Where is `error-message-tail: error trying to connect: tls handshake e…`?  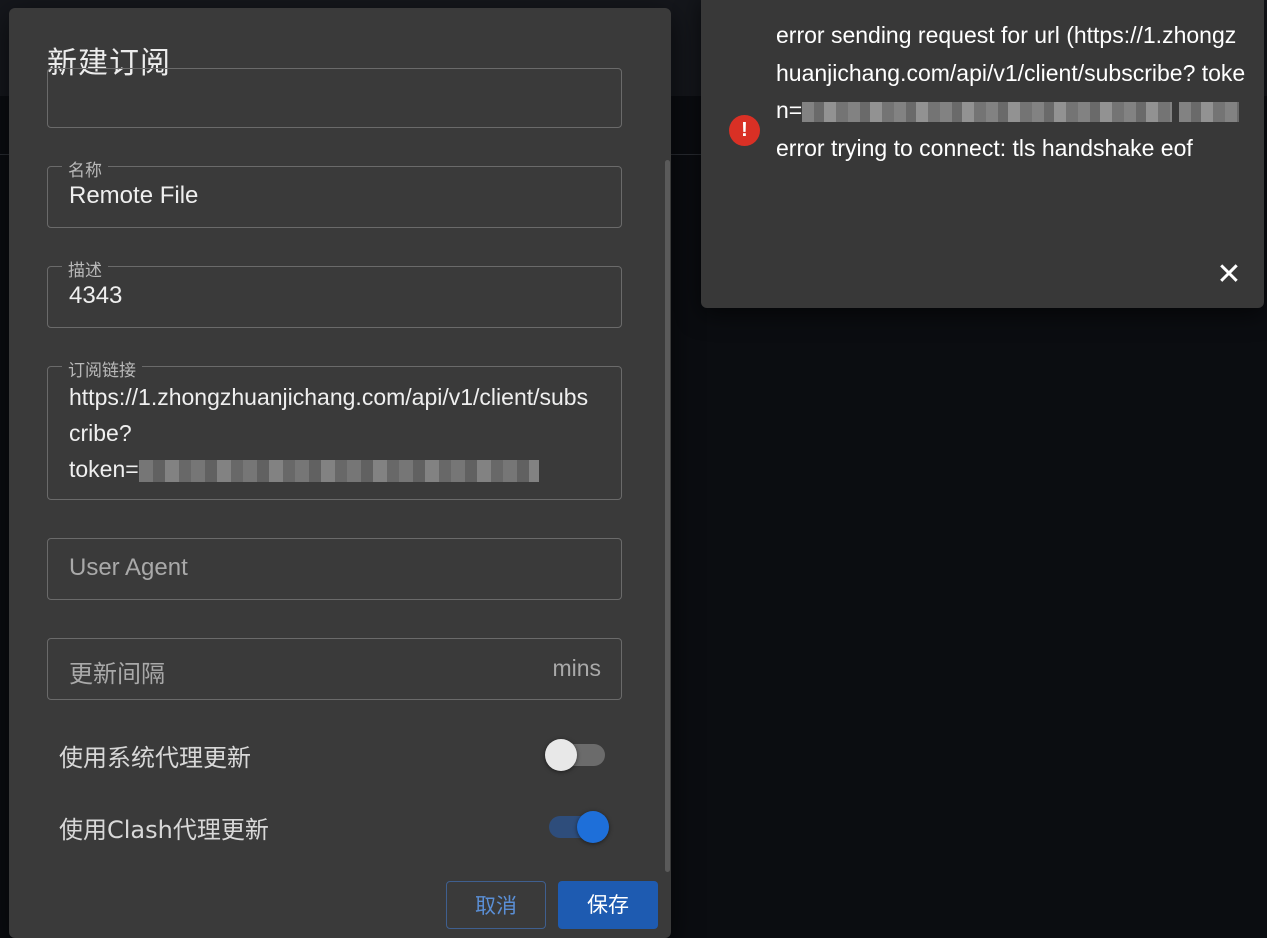
error-message-tail: error trying to connect: tls handshake e… is located at coordinates (984, 147).